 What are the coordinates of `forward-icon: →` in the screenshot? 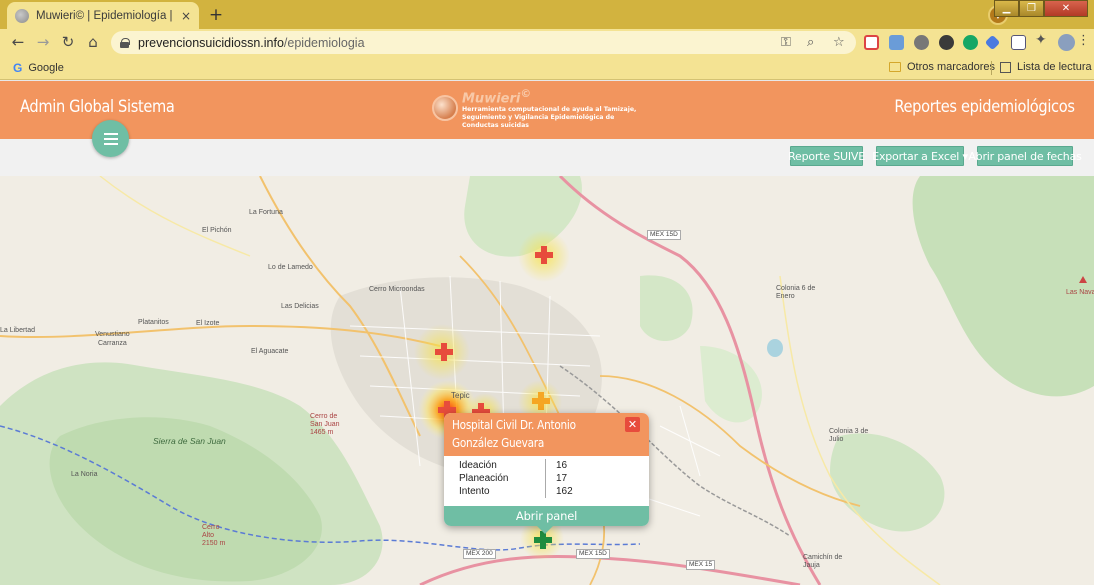 It's located at (43, 42).